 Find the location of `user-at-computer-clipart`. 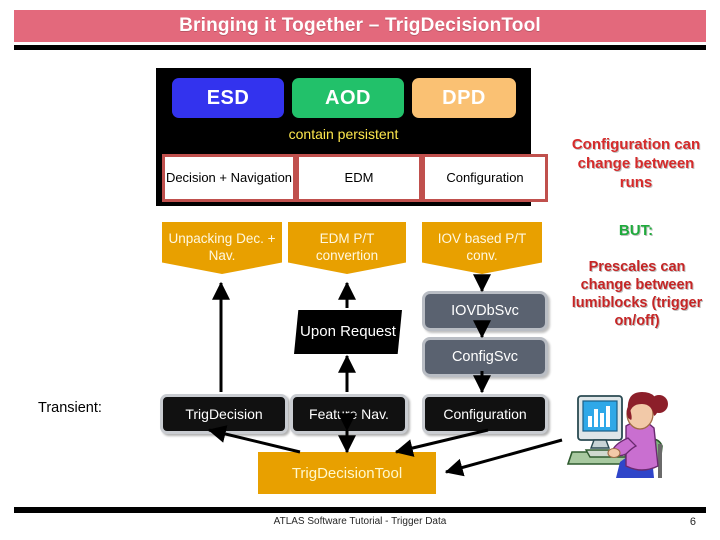

user-at-computer-clipart is located at coordinates (617, 435).